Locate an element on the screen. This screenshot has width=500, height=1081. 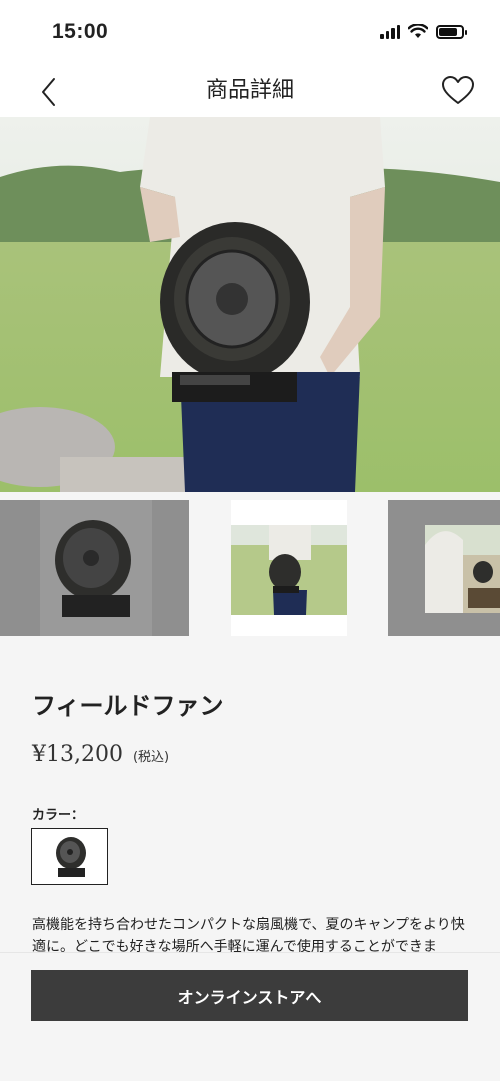
page-title: 商品詳細 is located at coordinates (249, 90).